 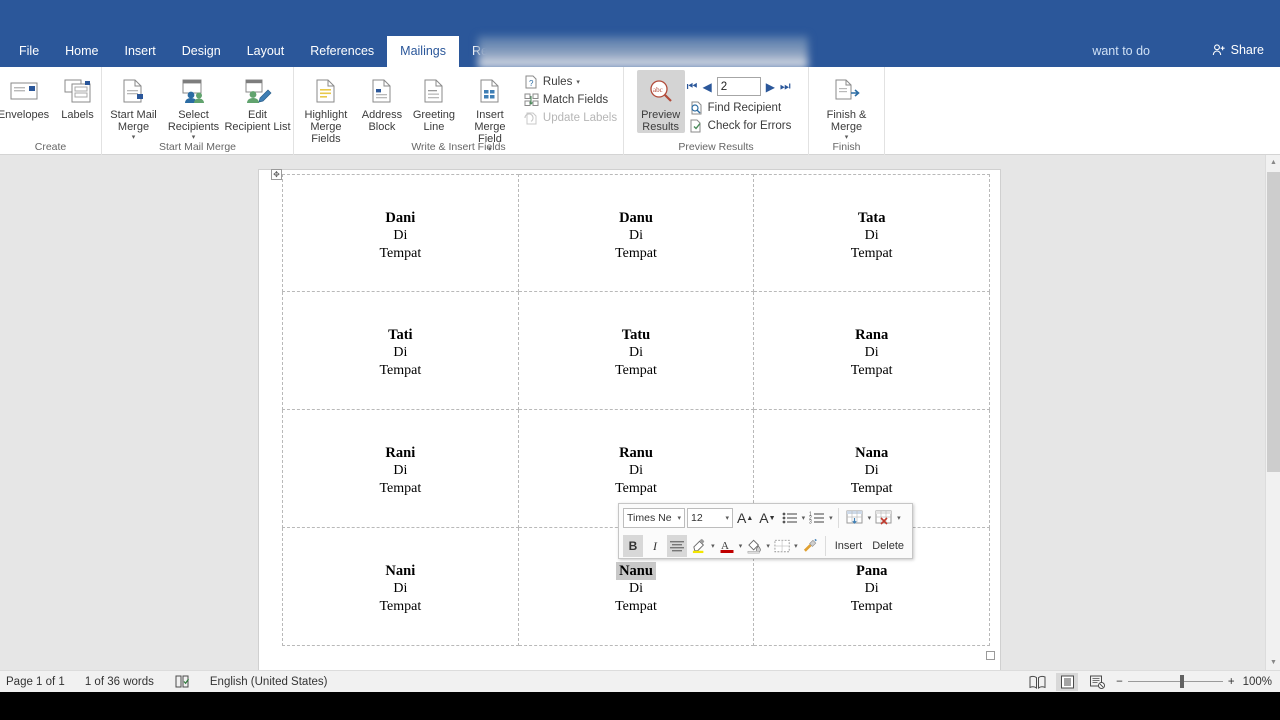 I want to click on address-block-button: Address Block, so click(x=382, y=101).